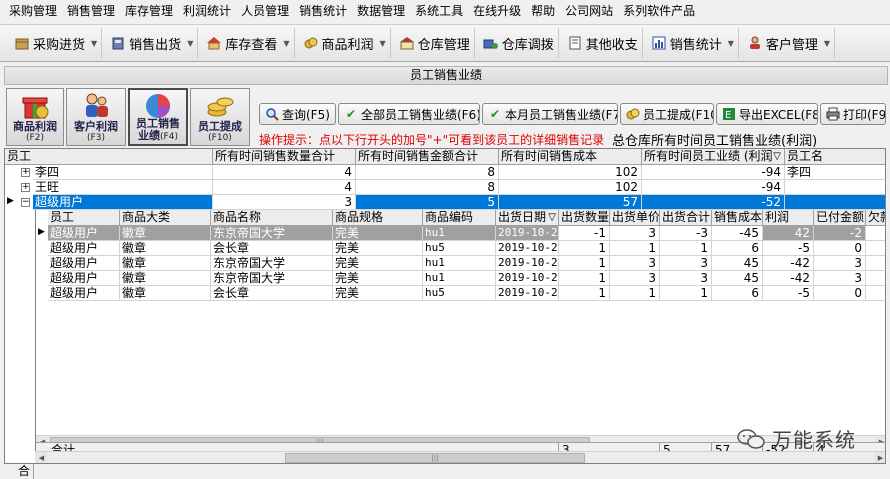  I want to click on toolbar-warehouse-button: 仓库管理, so click(434, 43).